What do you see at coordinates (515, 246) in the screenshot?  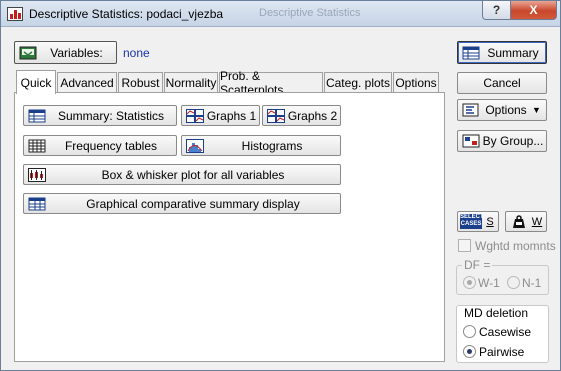 I see `wghtd-momnts-label: Wghtd momnts` at bounding box center [515, 246].